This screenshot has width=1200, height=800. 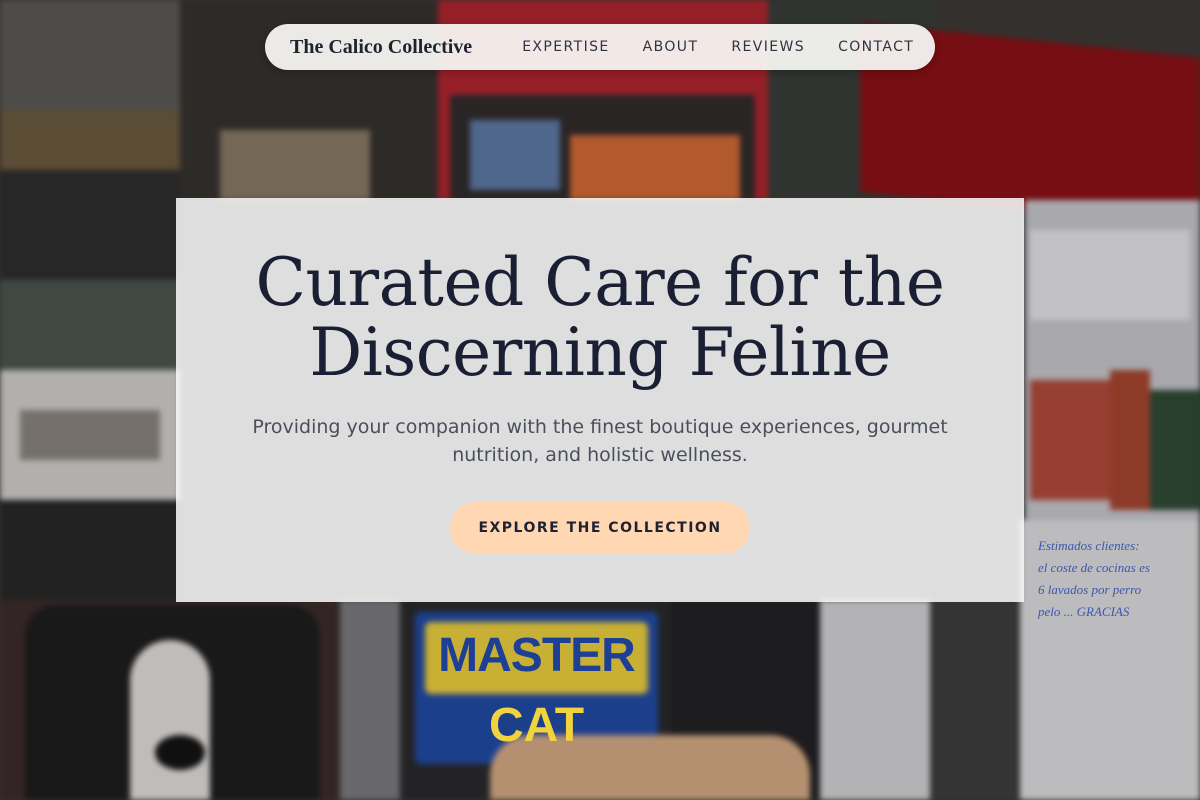 I want to click on explore-collection-button: EXPLORE THE COLLECTION, so click(x=600, y=528).